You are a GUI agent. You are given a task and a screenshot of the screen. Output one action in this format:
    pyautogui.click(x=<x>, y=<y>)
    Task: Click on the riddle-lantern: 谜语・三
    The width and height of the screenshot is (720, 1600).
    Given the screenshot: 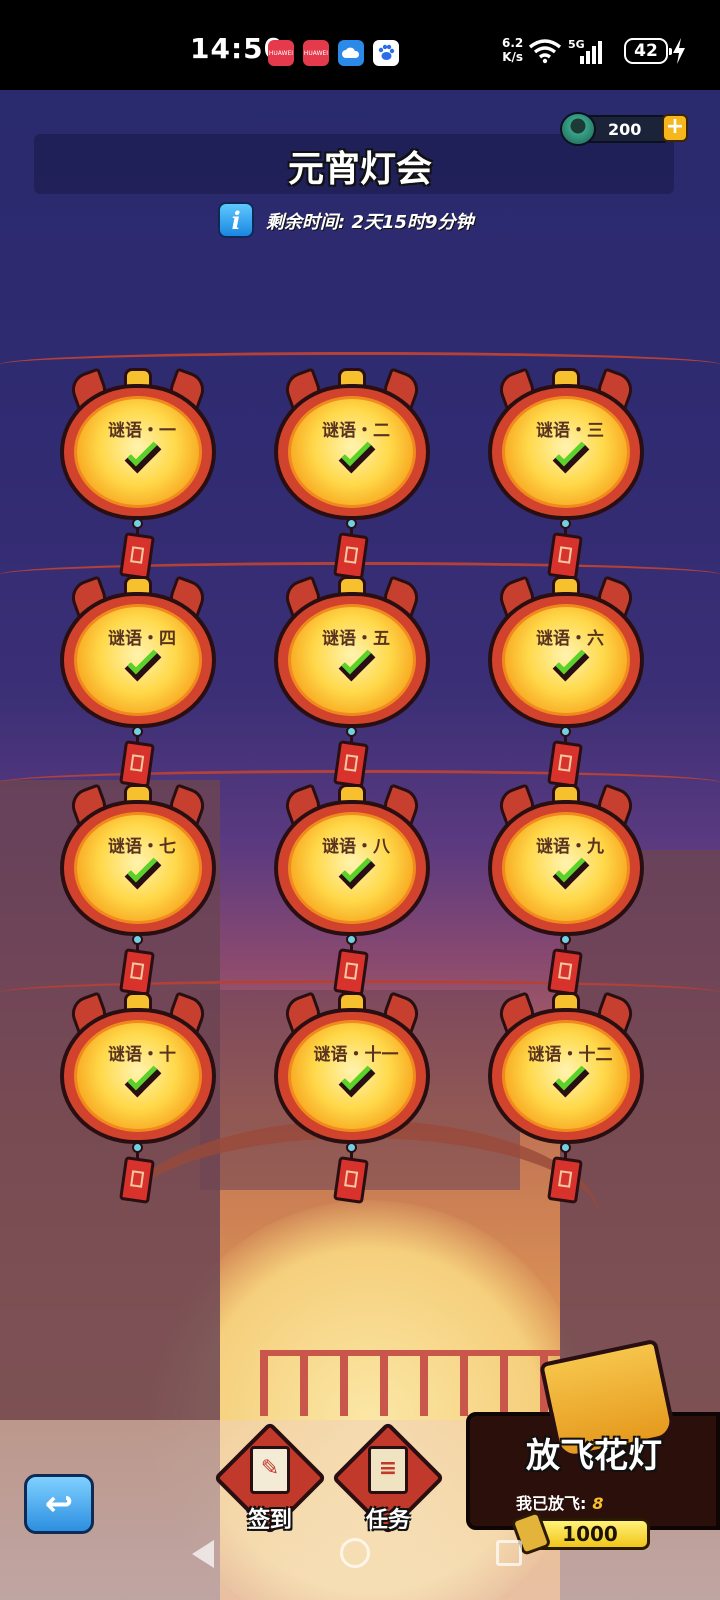 What is the action you would take?
    pyautogui.click(x=566, y=474)
    